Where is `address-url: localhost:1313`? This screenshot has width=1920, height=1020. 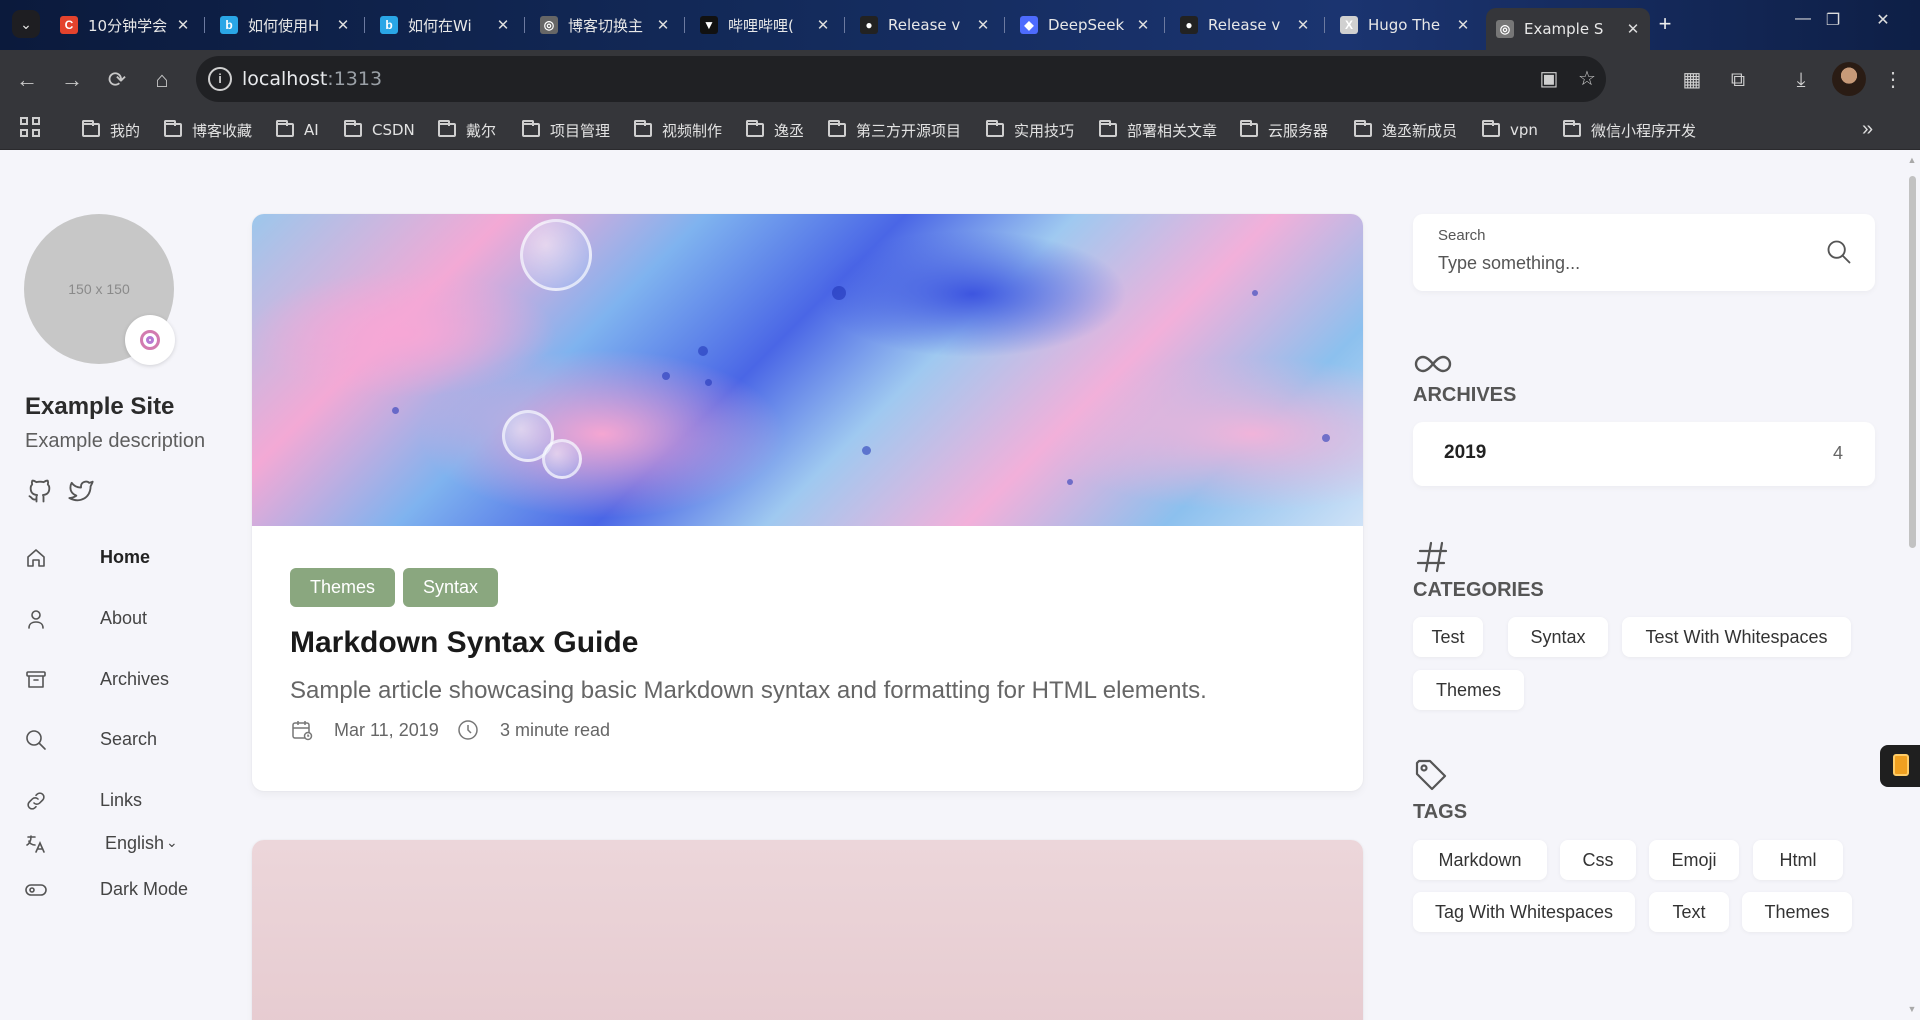
address-url: localhost:1313 is located at coordinates (312, 79).